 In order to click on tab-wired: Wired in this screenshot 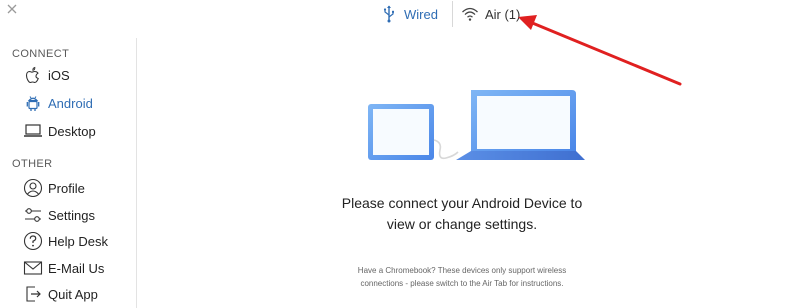, I will do `click(409, 14)`.